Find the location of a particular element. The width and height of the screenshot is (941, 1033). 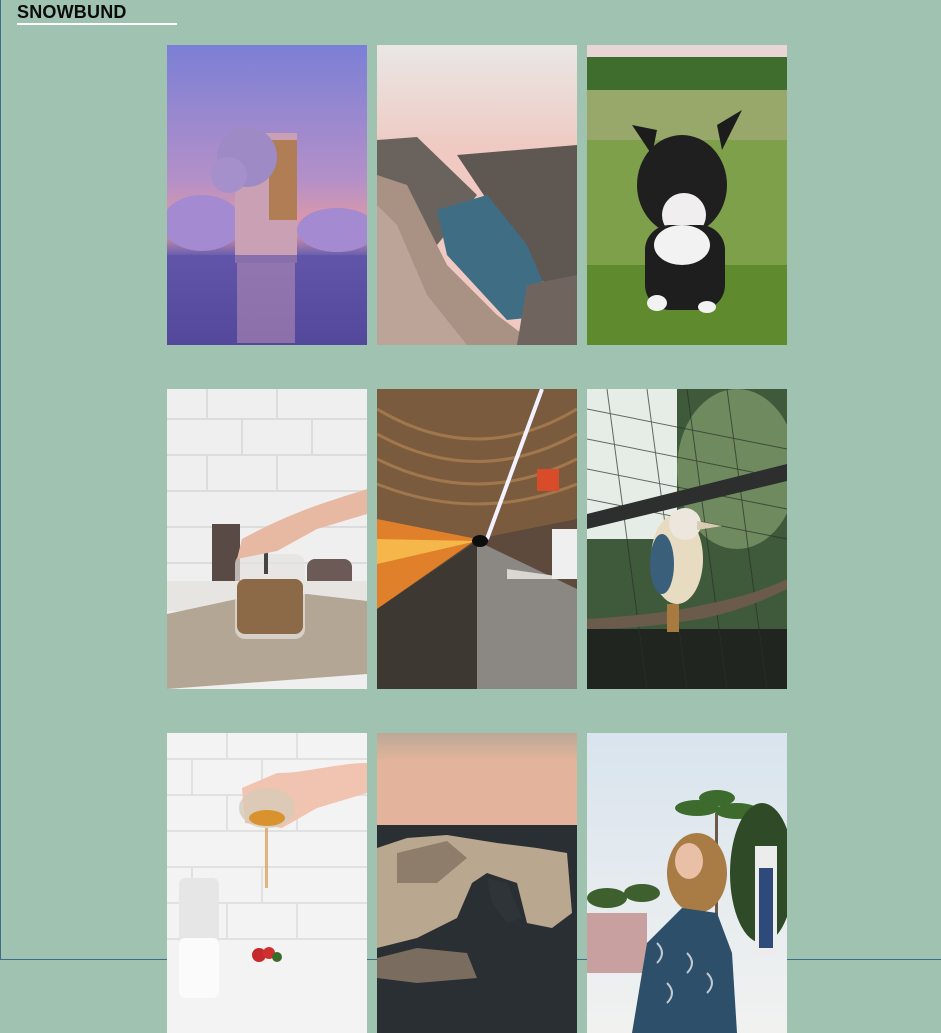

photo-canyon-river is located at coordinates (477, 195).